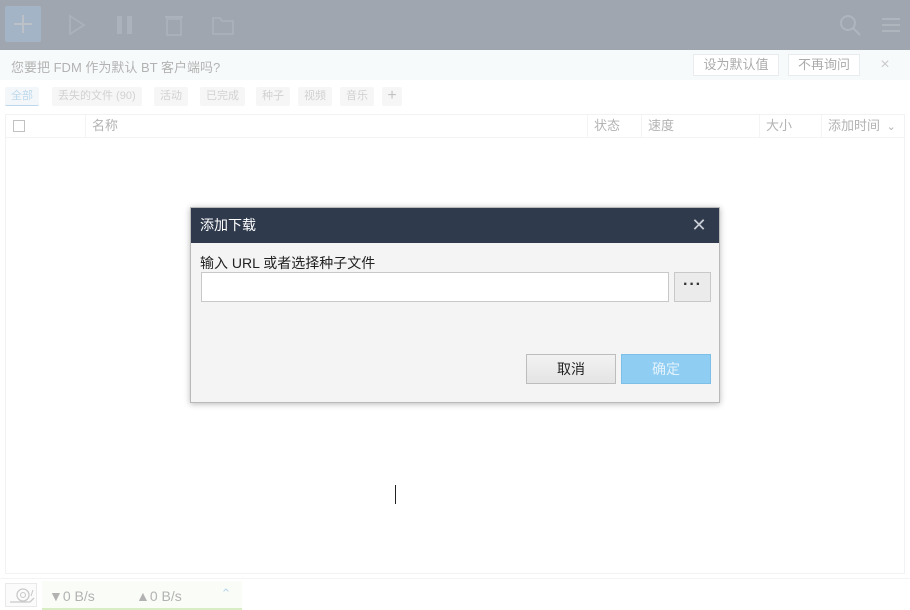  I want to click on speed-panel: ▼0 B/s ▲0 B/s ⌃, so click(142, 595).